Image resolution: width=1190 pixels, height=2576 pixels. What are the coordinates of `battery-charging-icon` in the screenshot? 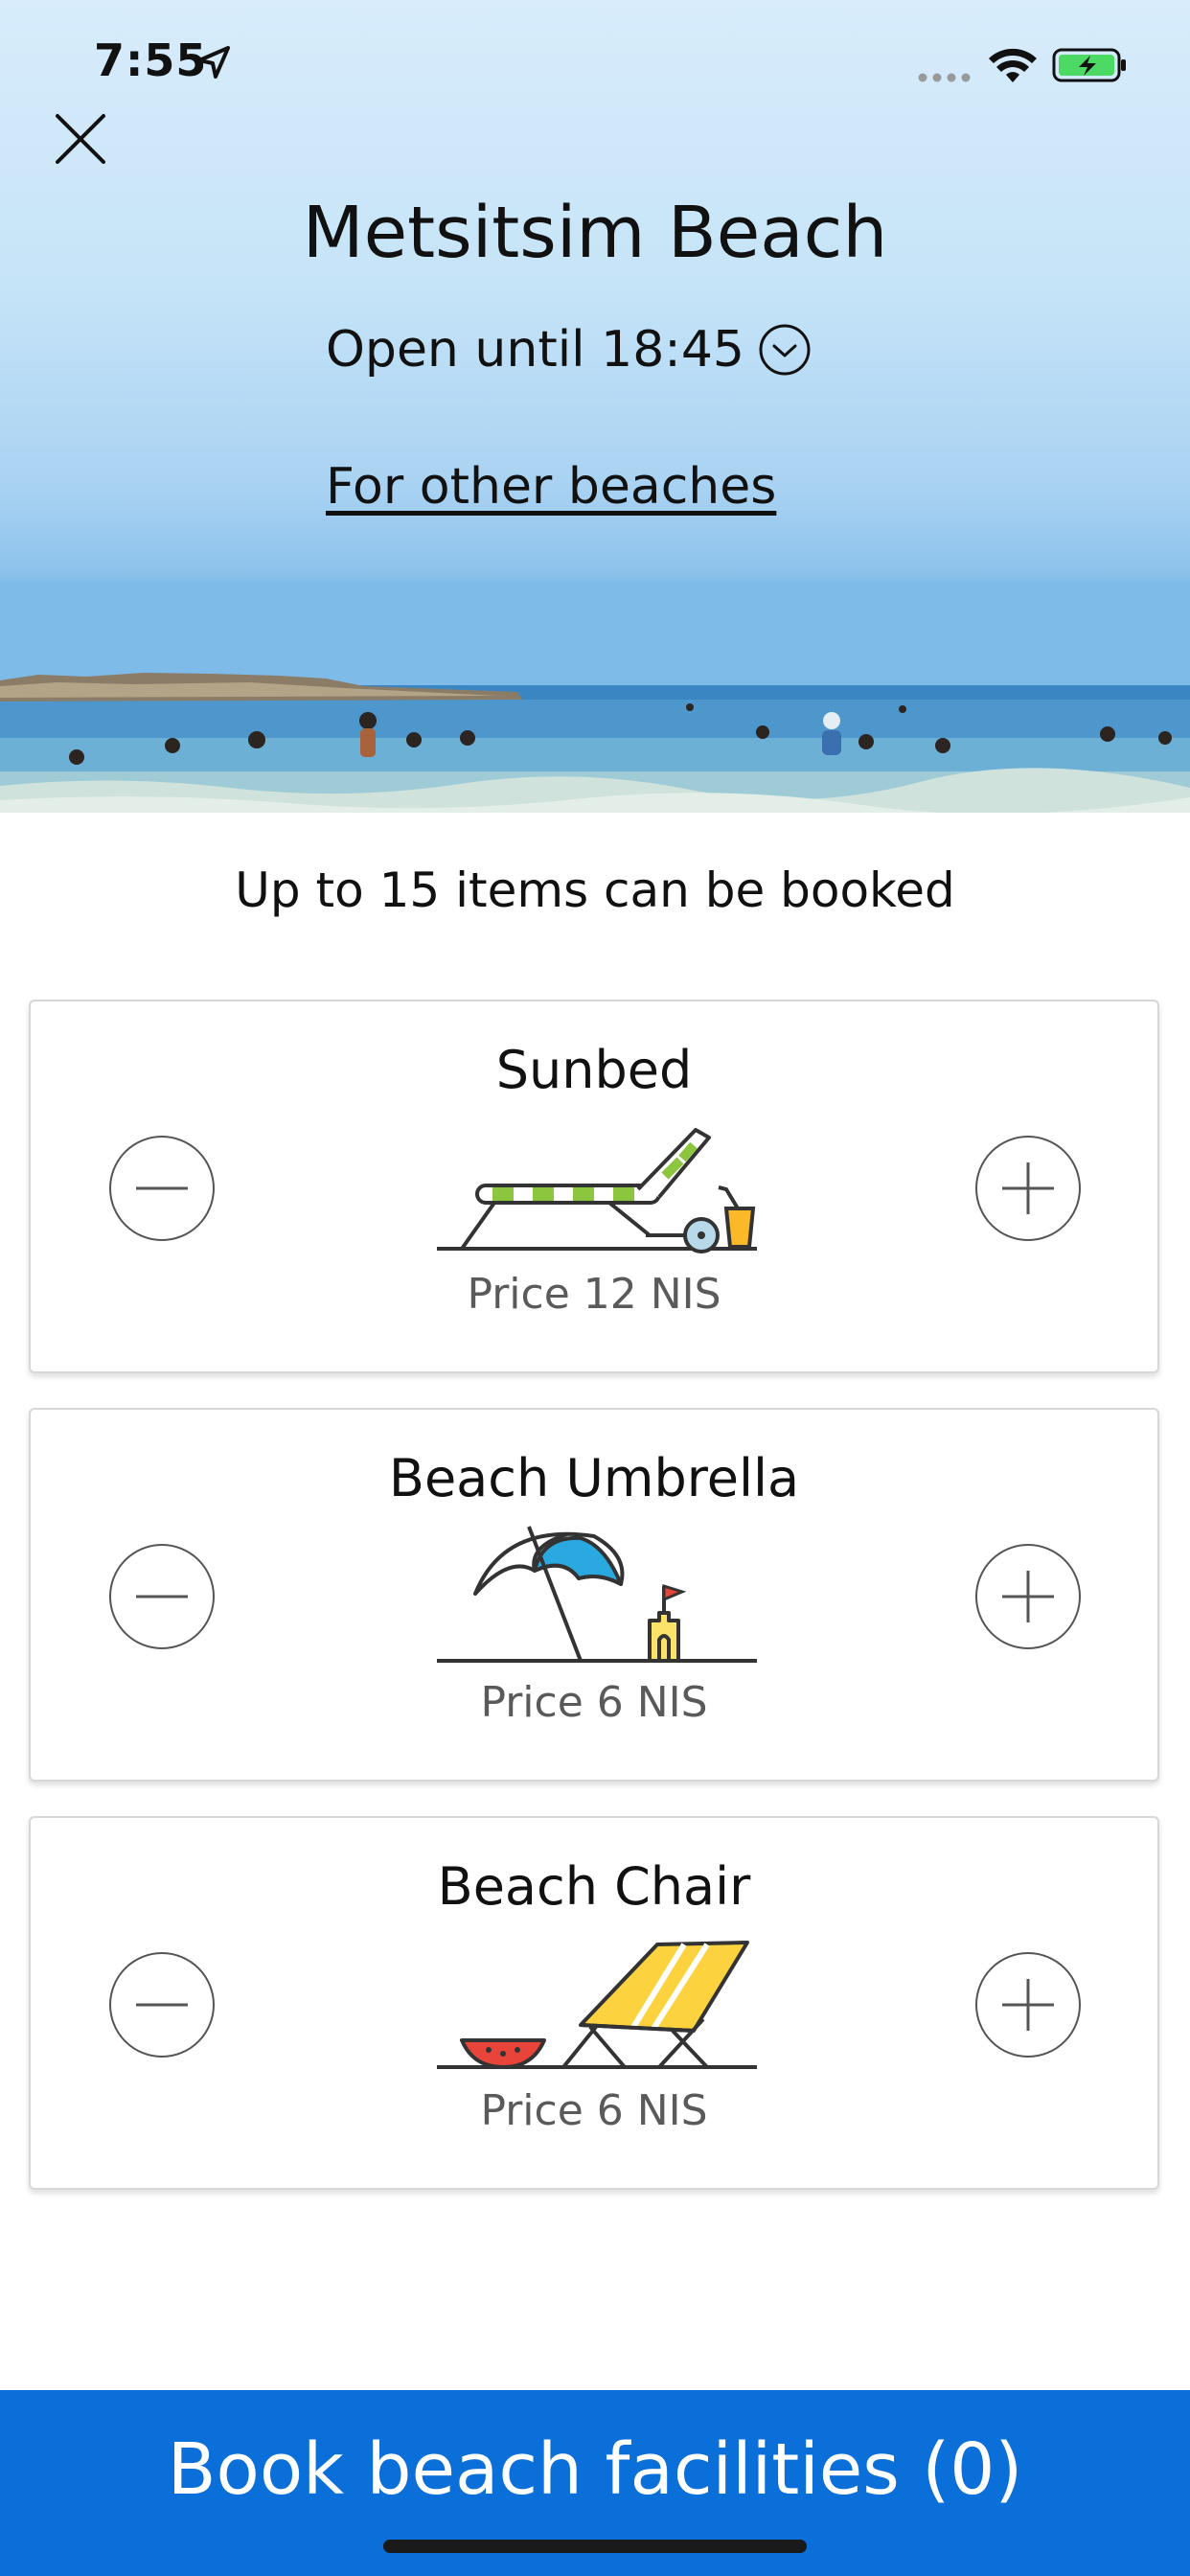 It's located at (1089, 65).